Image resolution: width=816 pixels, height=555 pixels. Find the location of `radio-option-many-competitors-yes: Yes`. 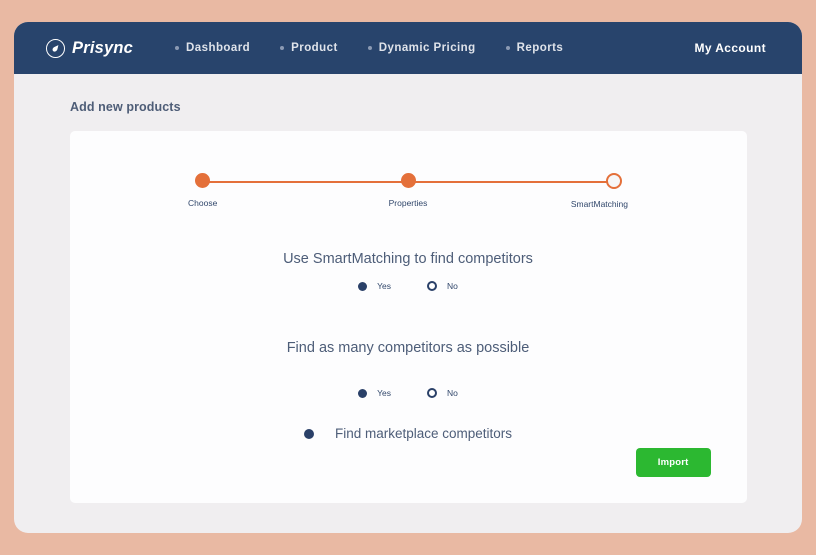

radio-option-many-competitors-yes: Yes is located at coordinates (374, 393).